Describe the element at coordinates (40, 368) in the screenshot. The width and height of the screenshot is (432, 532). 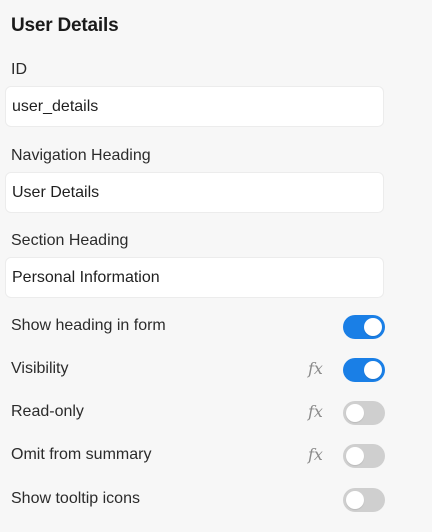
I see `visibility-label: Visibility` at that location.